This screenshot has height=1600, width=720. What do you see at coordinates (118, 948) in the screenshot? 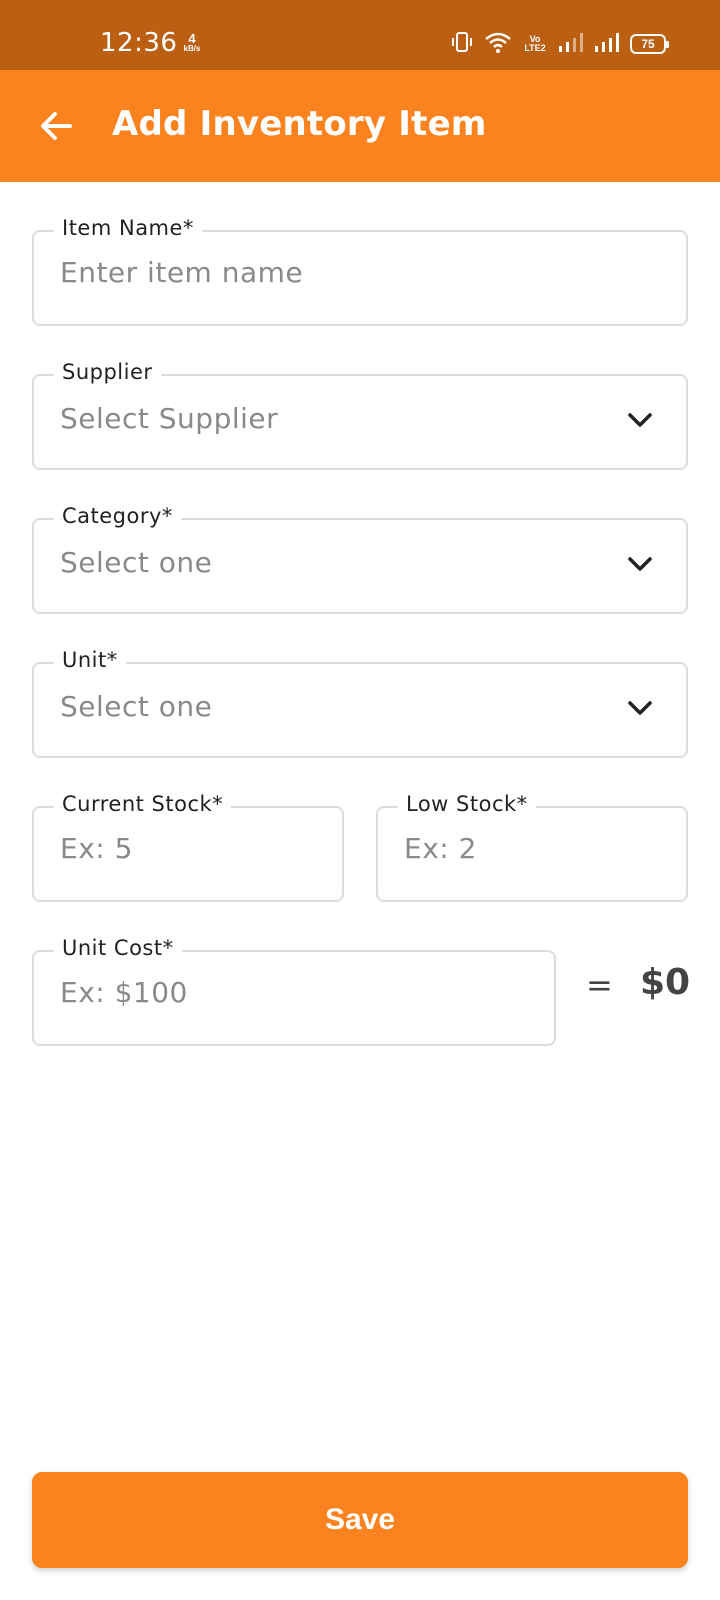
I see `unit-cost-label: Unit Cost*` at bounding box center [118, 948].